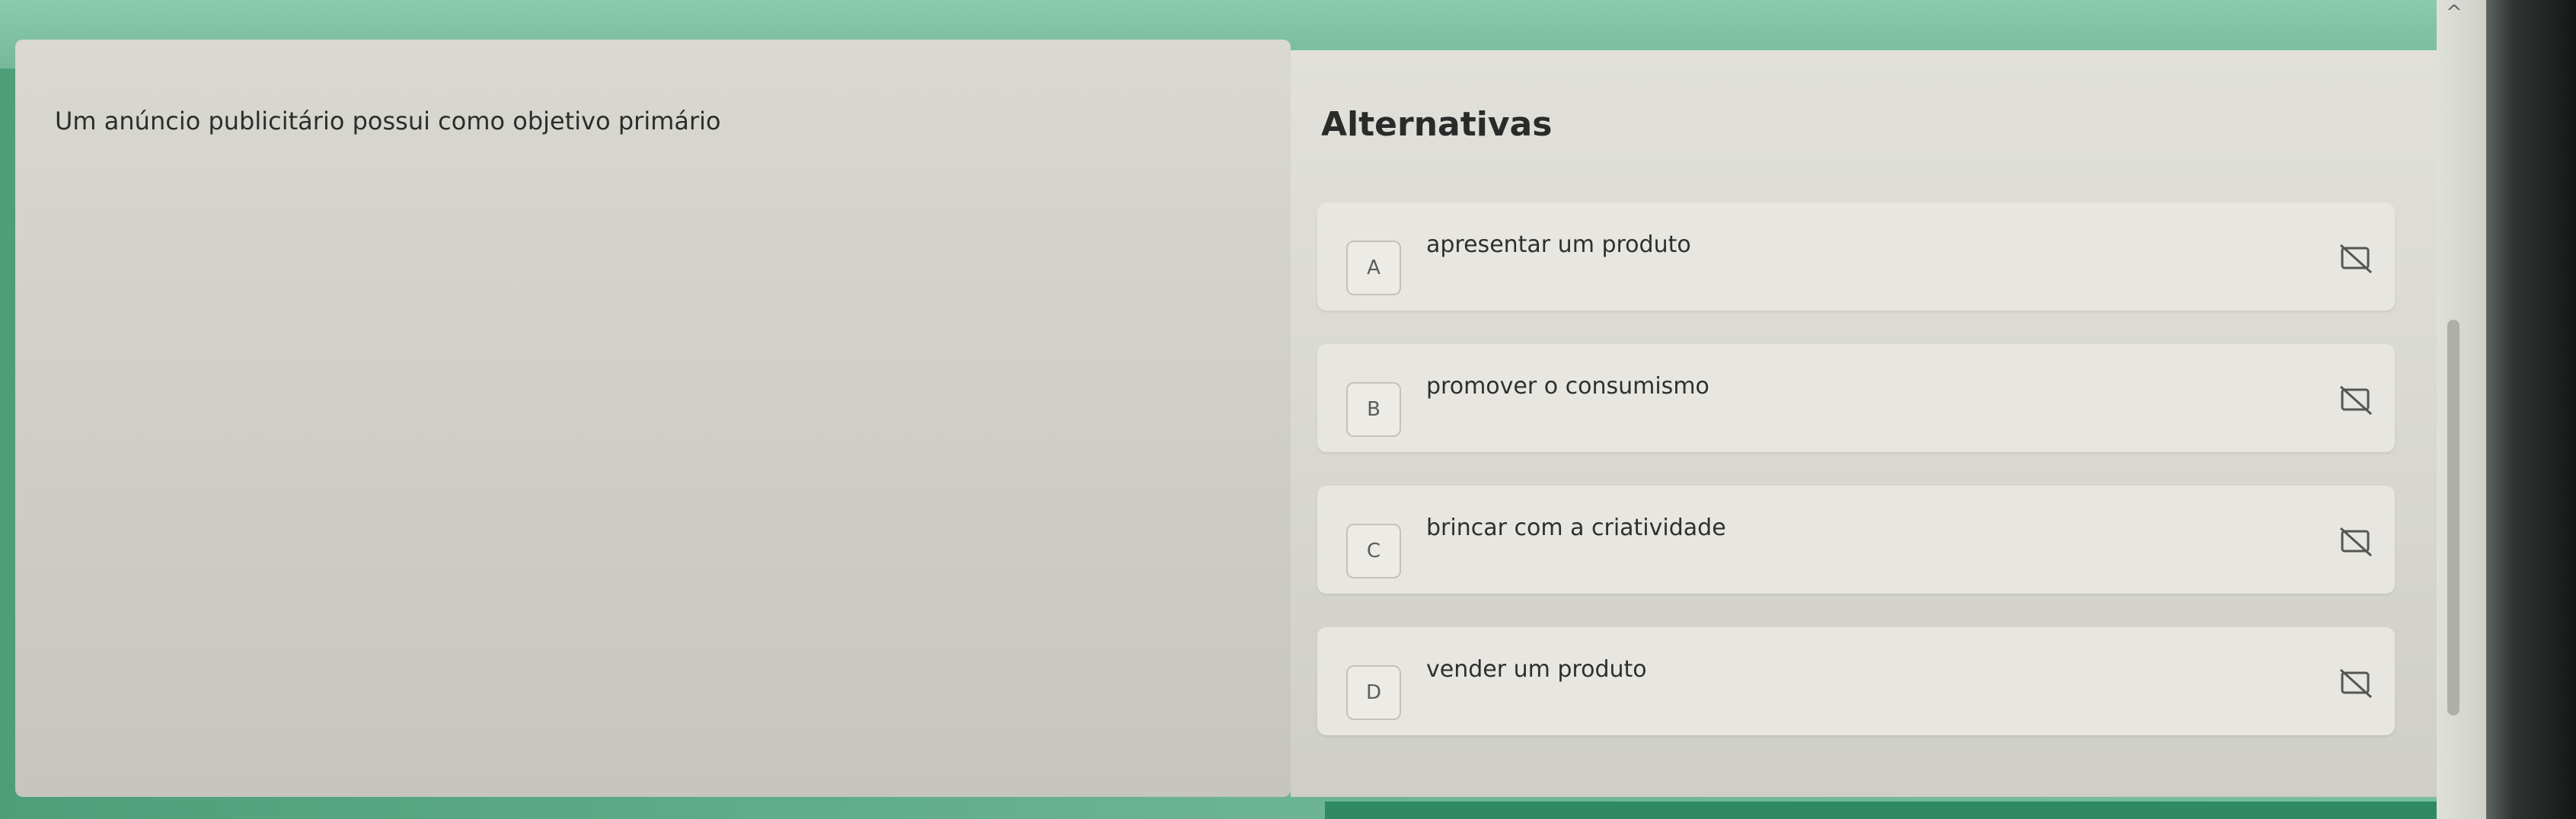 The image size is (2576, 819). Describe the element at coordinates (1437, 125) in the screenshot. I see `answers-title: Alternativas` at that location.